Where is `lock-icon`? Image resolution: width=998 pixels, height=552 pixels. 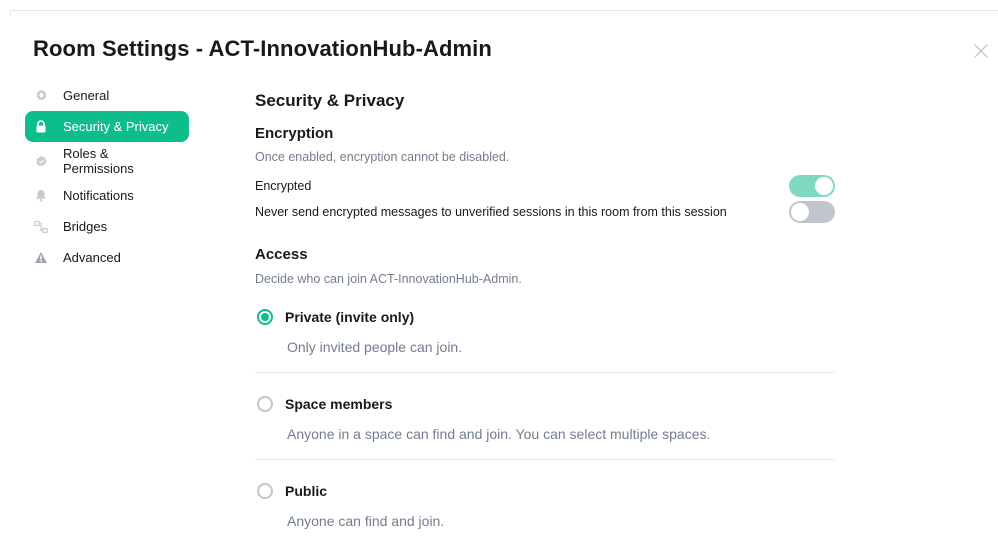
lock-icon is located at coordinates (41, 127).